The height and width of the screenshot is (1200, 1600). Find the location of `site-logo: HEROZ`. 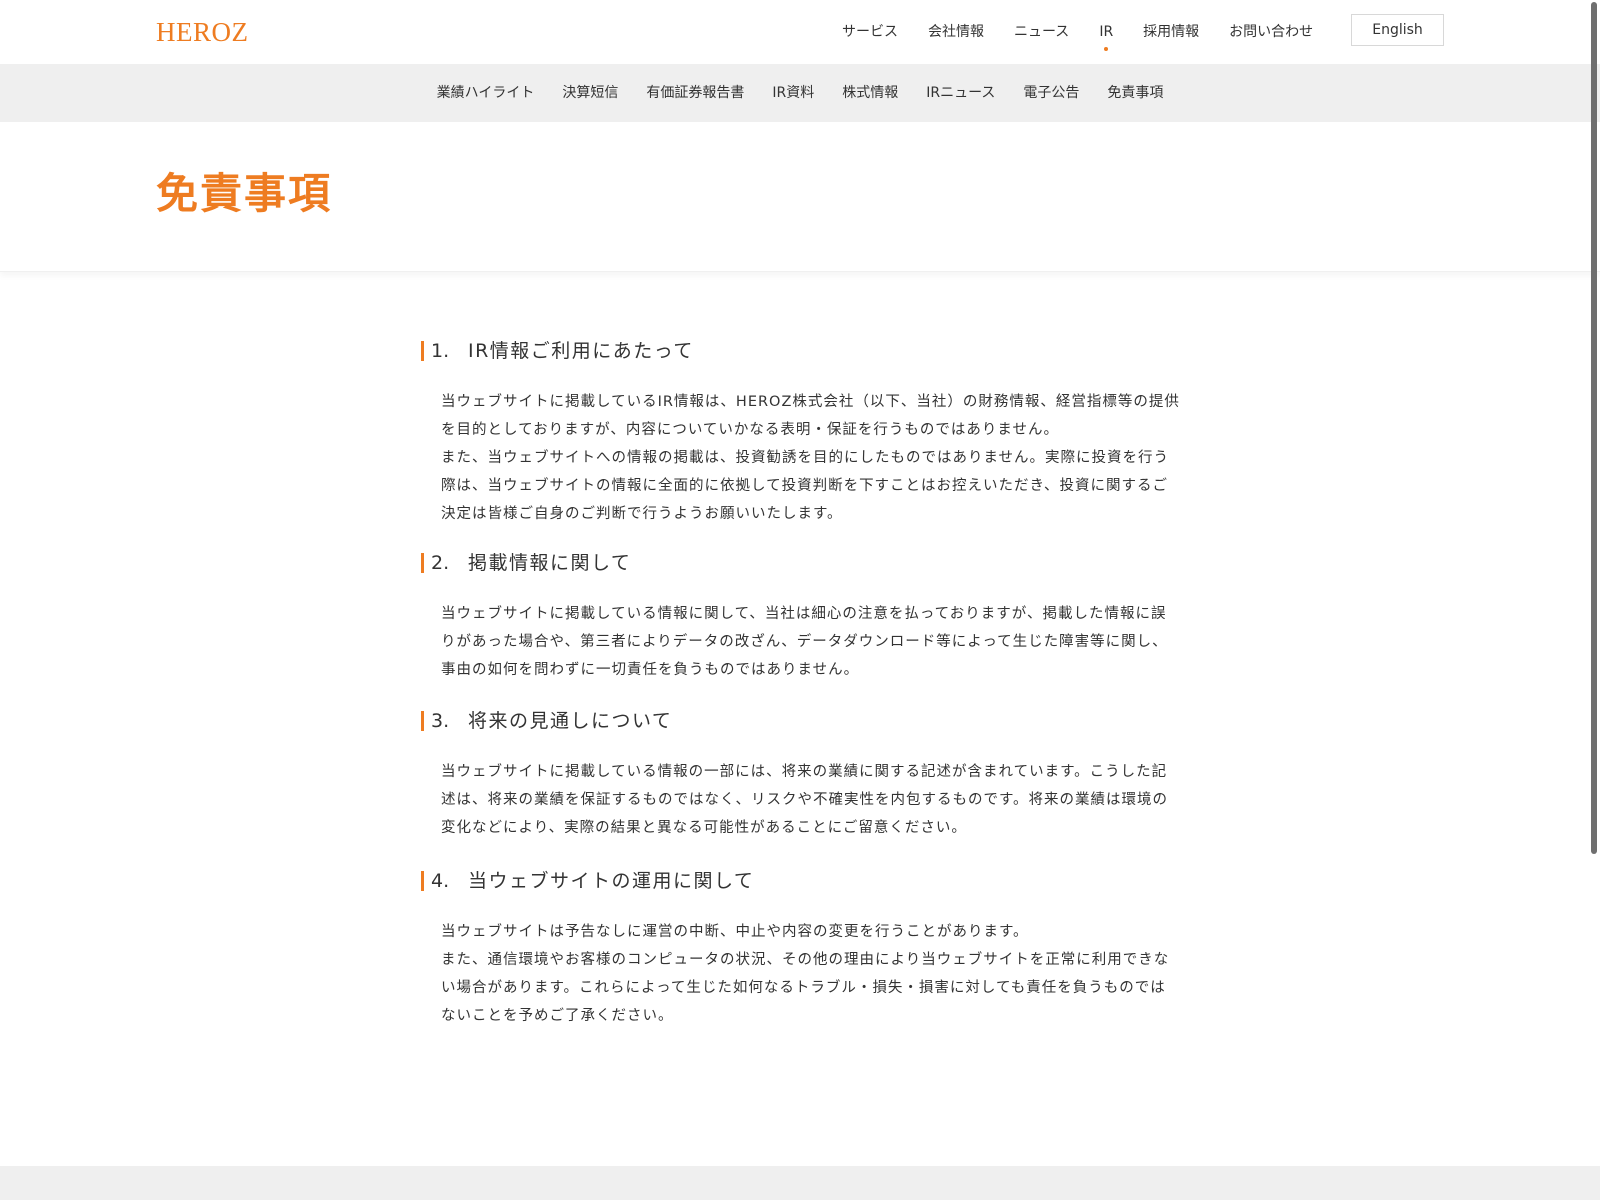

site-logo: HEROZ is located at coordinates (202, 32).